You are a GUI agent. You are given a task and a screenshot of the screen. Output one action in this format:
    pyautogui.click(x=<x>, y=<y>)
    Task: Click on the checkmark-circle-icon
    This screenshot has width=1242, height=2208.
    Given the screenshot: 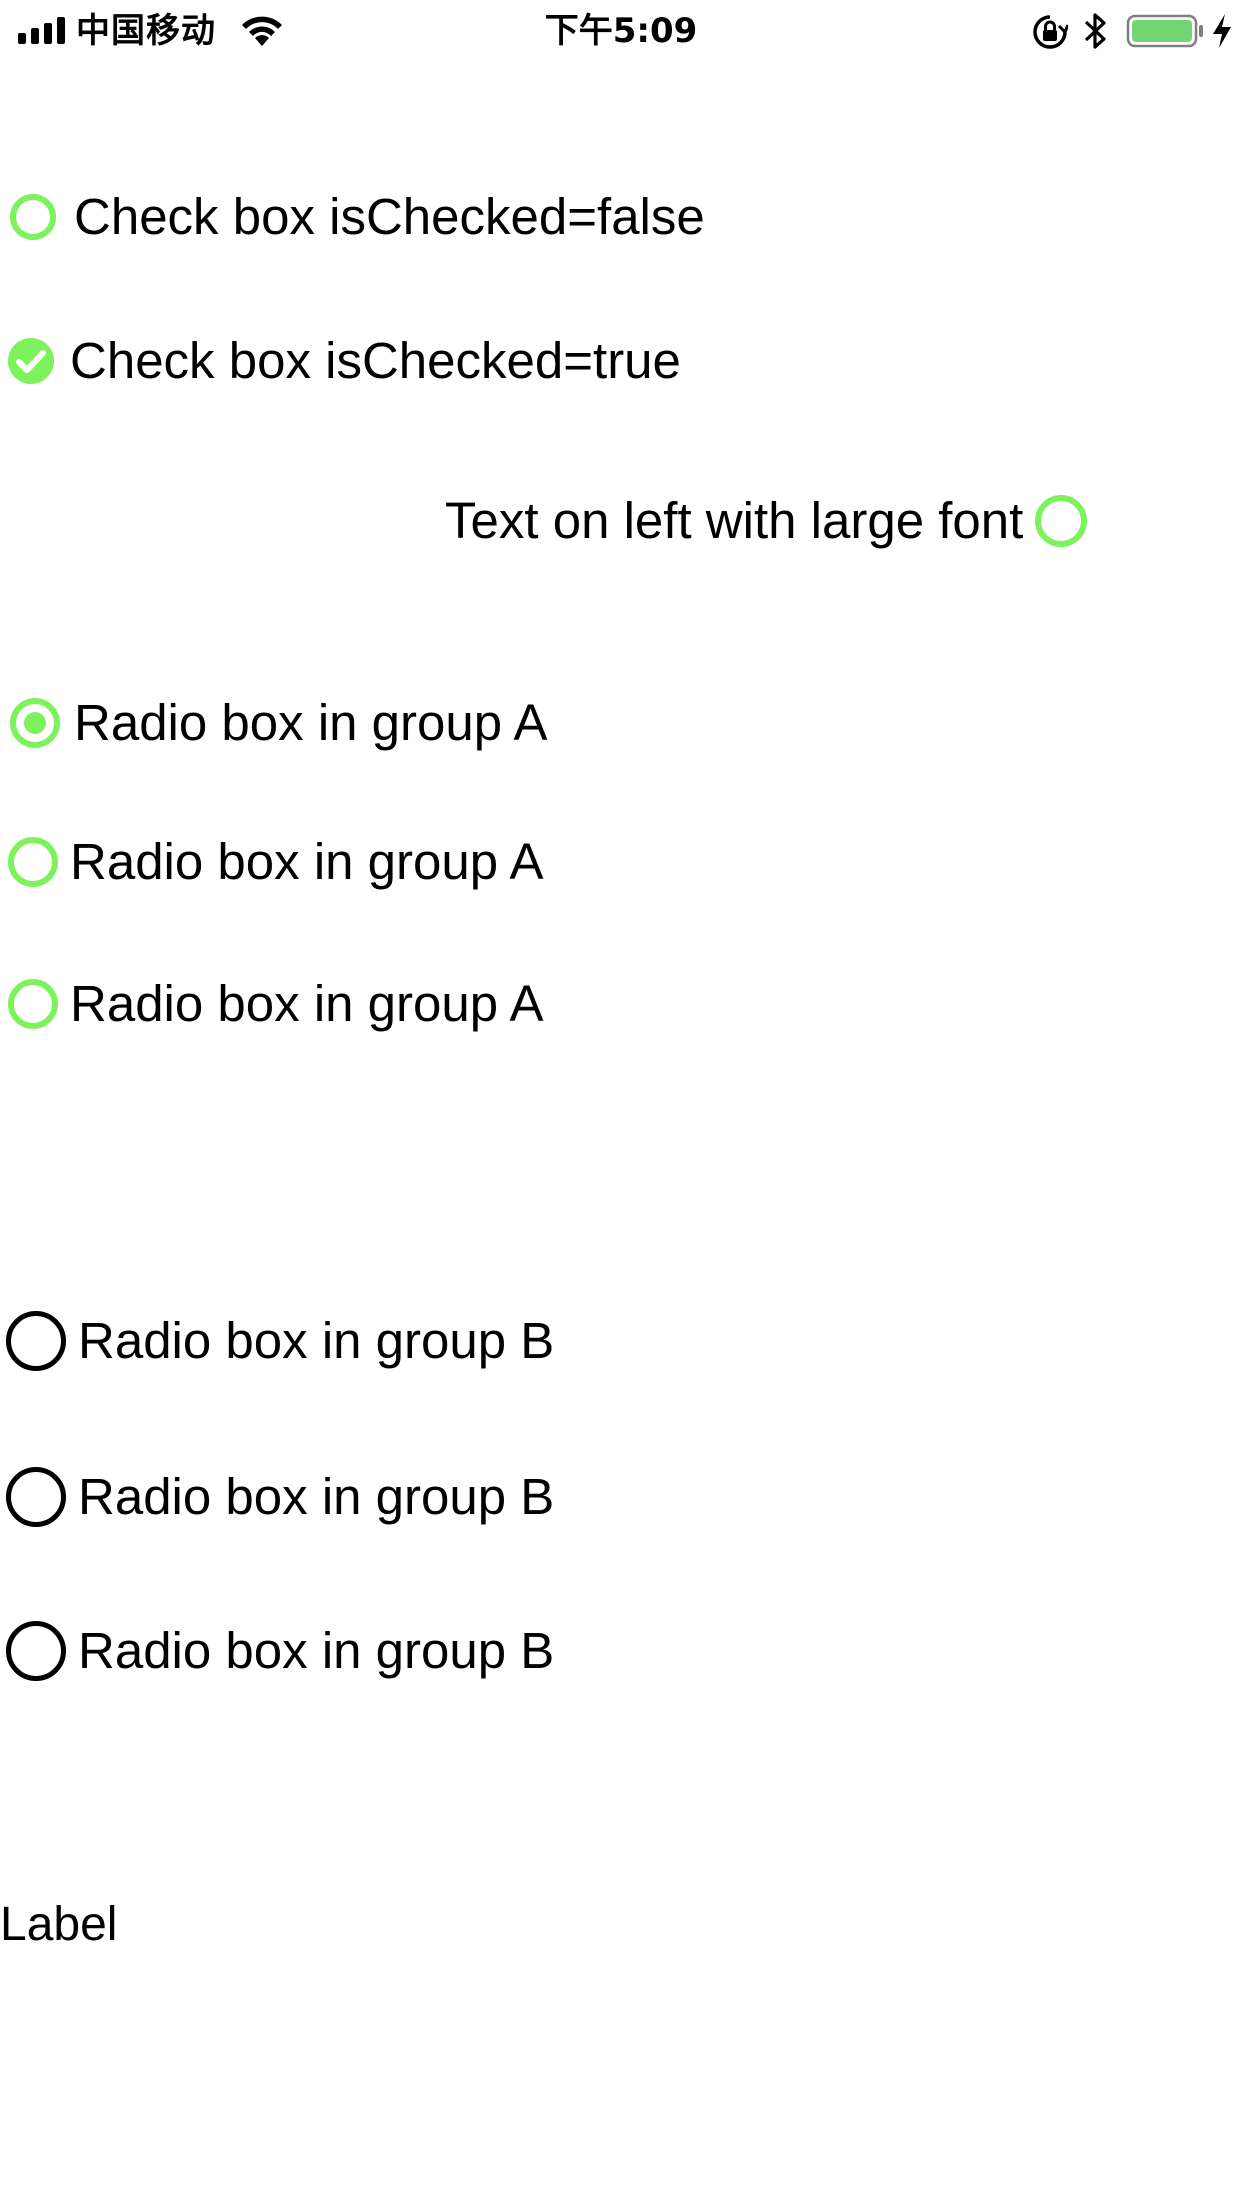 What is the action you would take?
    pyautogui.click(x=31, y=361)
    